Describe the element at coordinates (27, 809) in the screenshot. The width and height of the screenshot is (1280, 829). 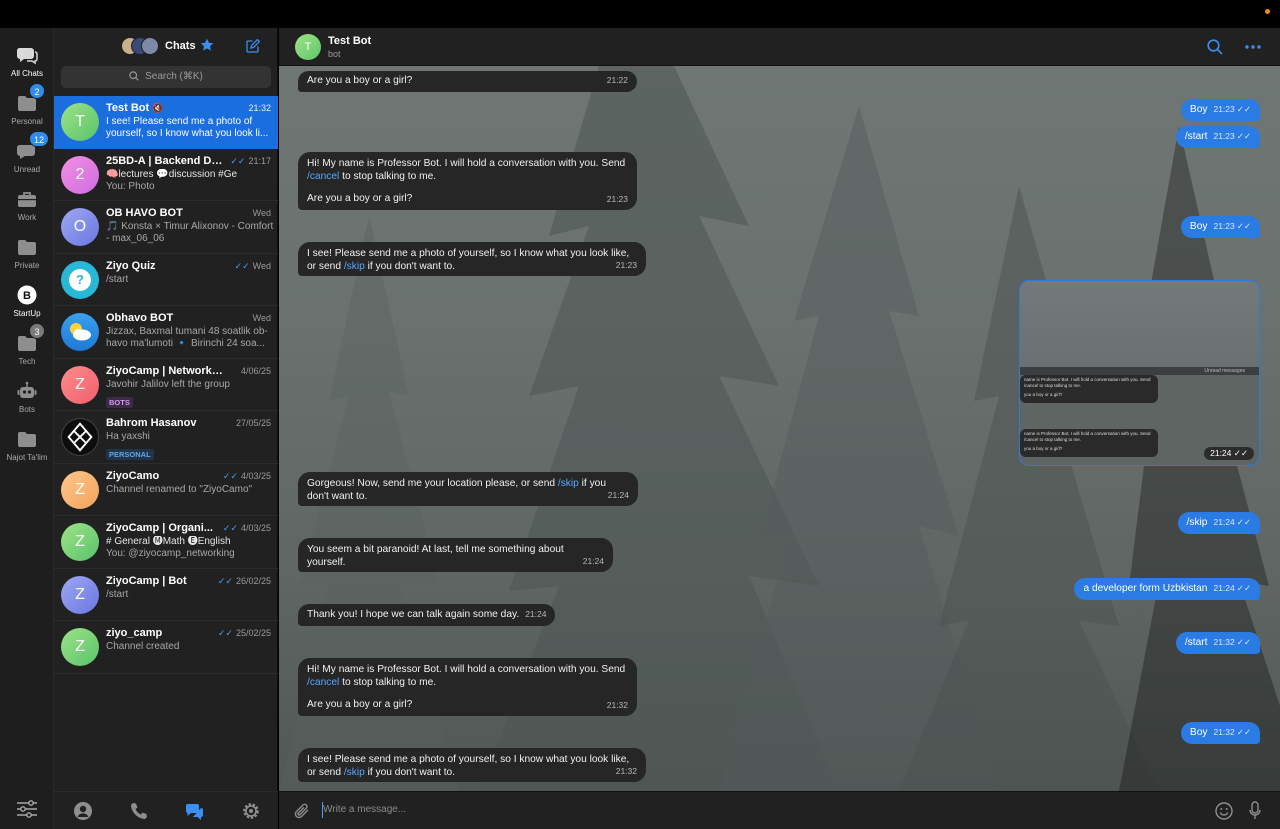
I see `filter-settings-icon` at that location.